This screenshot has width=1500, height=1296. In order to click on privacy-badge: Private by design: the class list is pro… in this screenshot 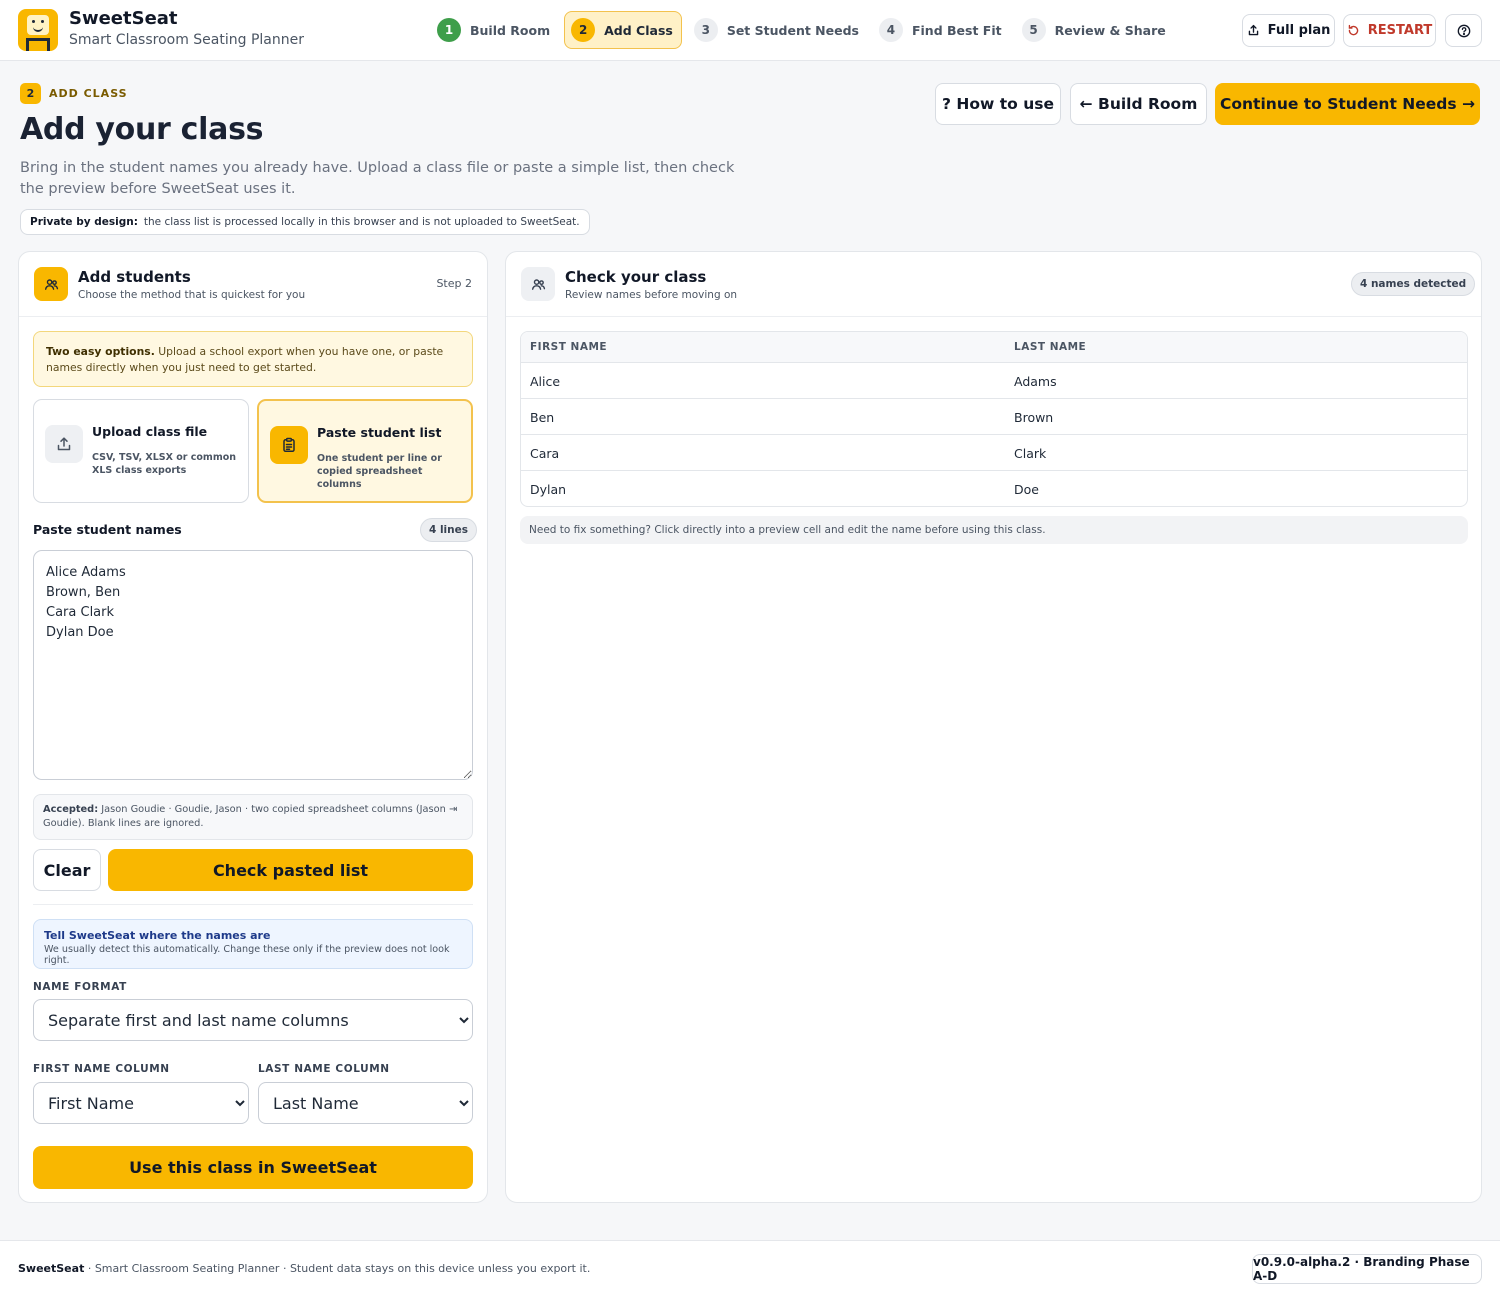, I will do `click(305, 222)`.